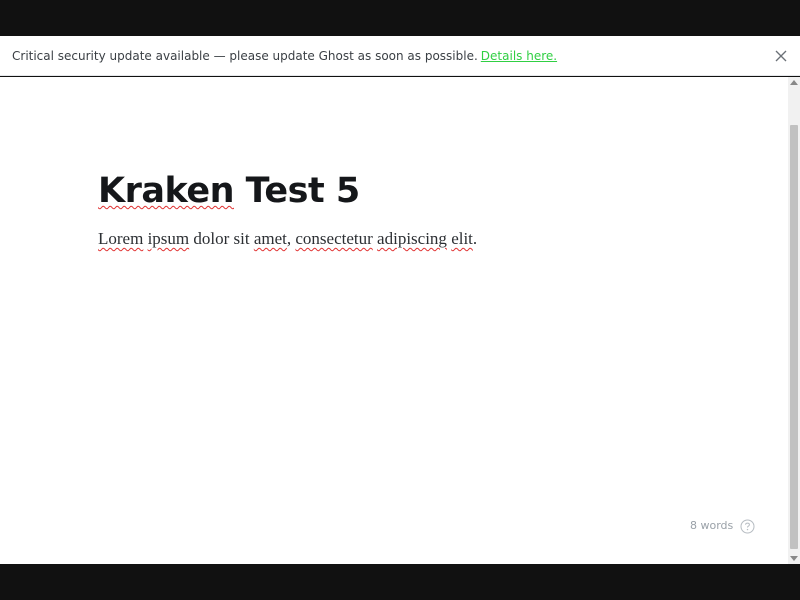  Describe the element at coordinates (121, 238) in the screenshot. I see `body-word: Lorem` at that location.